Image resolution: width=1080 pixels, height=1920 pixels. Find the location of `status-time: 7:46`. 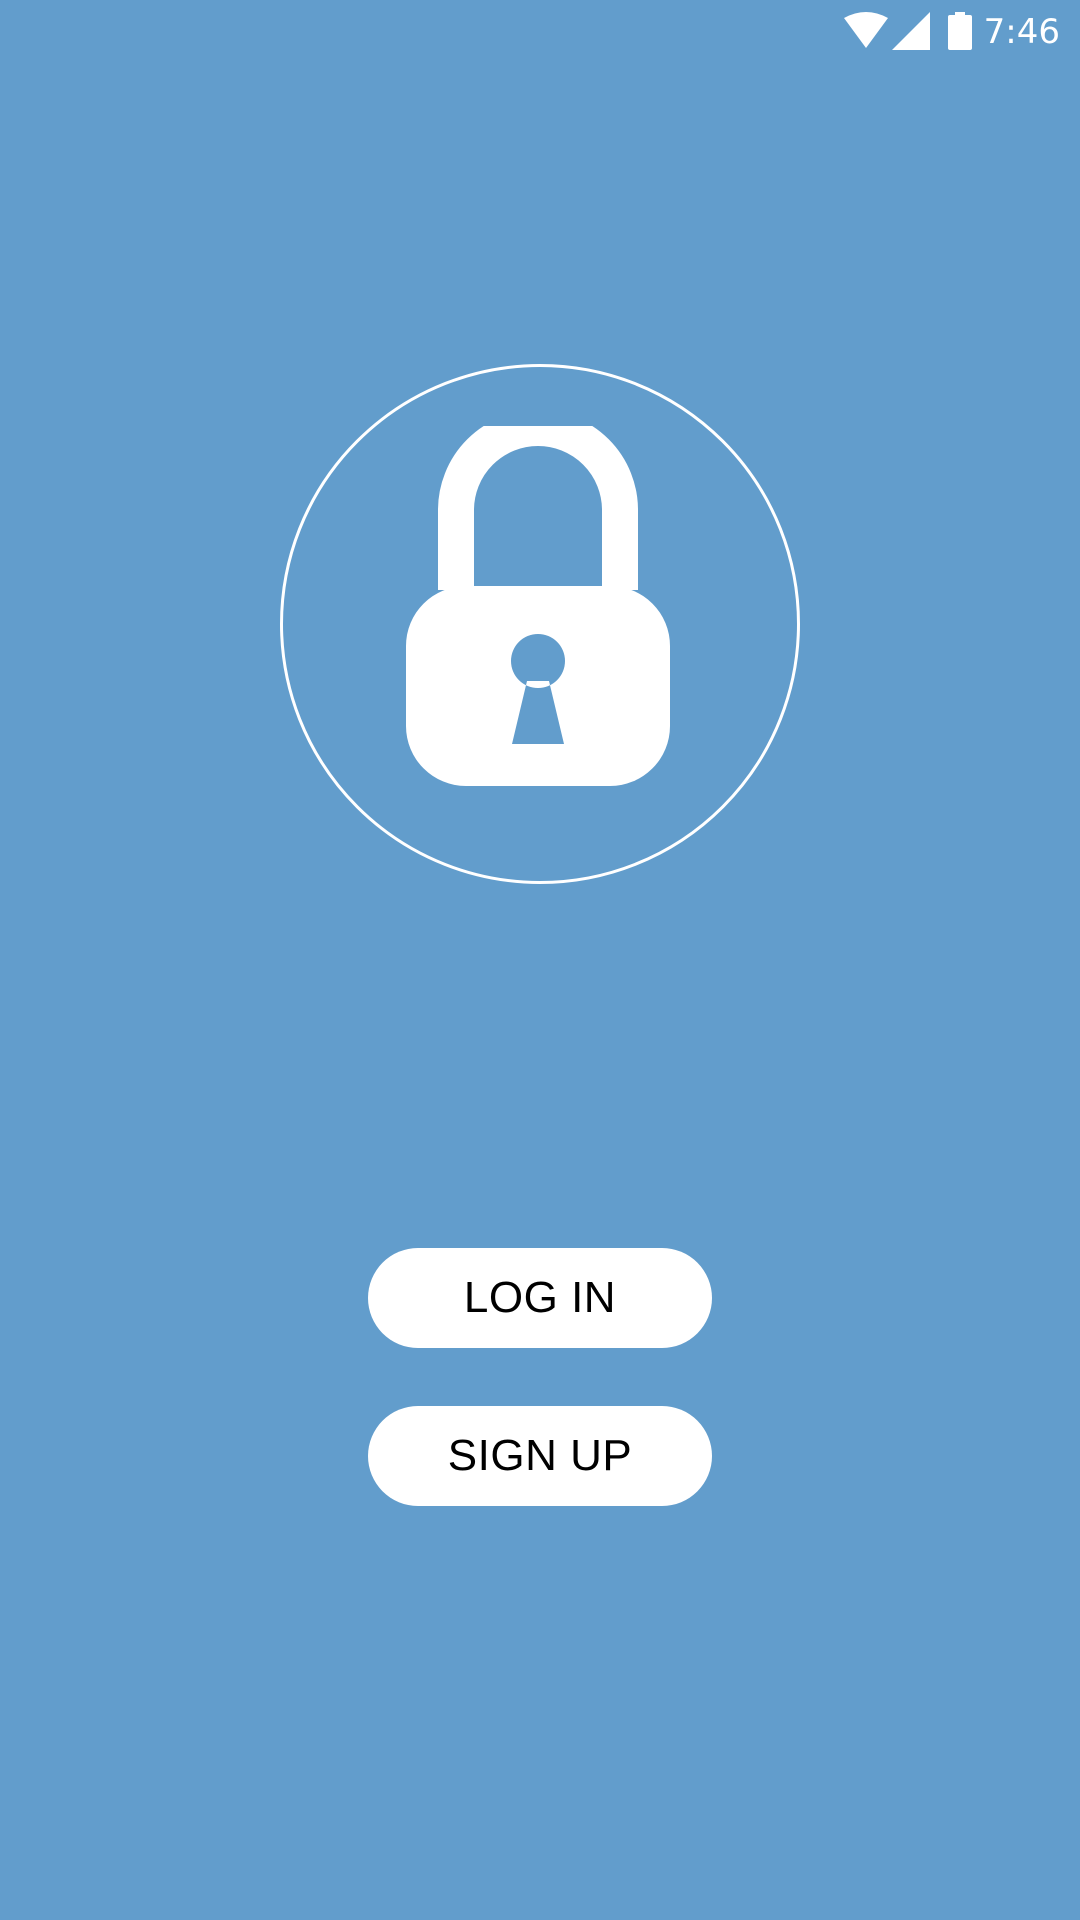

status-time: 7:46 is located at coordinates (1021, 32).